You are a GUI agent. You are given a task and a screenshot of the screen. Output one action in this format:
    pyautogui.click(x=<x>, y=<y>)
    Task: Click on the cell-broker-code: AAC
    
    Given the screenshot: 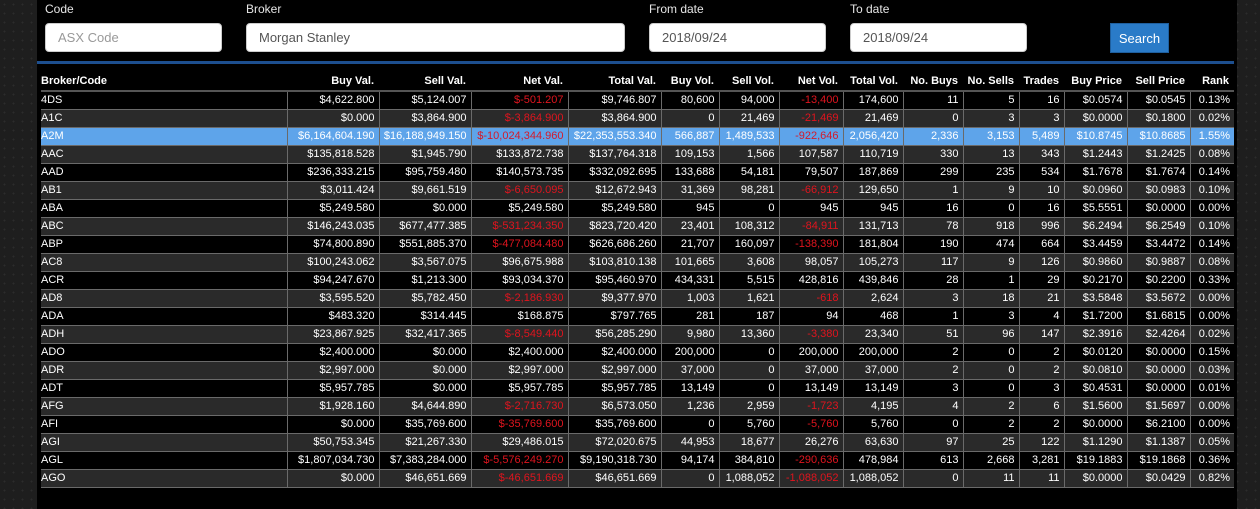 What is the action you would take?
    pyautogui.click(x=164, y=154)
    